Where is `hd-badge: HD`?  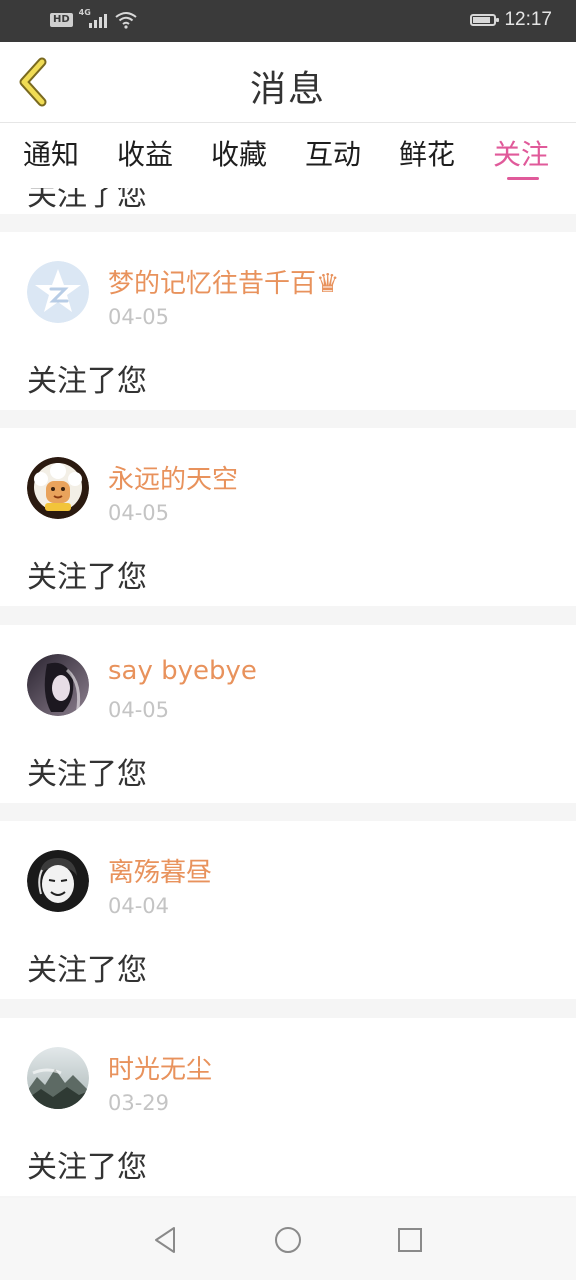
hd-badge: HD is located at coordinates (61, 20).